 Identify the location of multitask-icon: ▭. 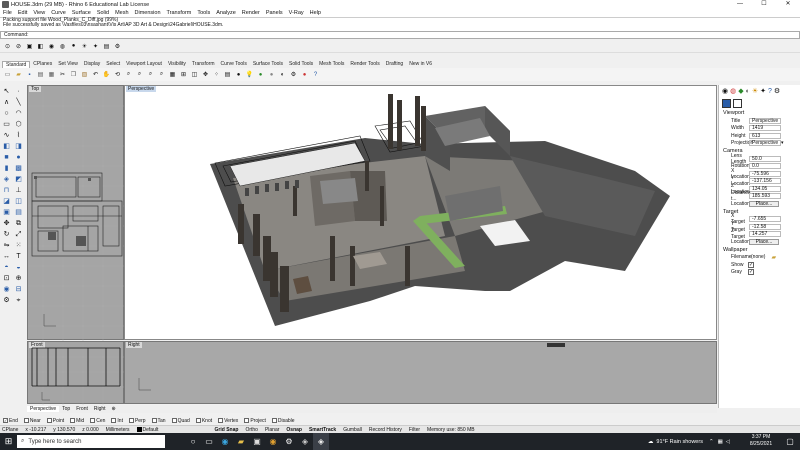
(209, 441).